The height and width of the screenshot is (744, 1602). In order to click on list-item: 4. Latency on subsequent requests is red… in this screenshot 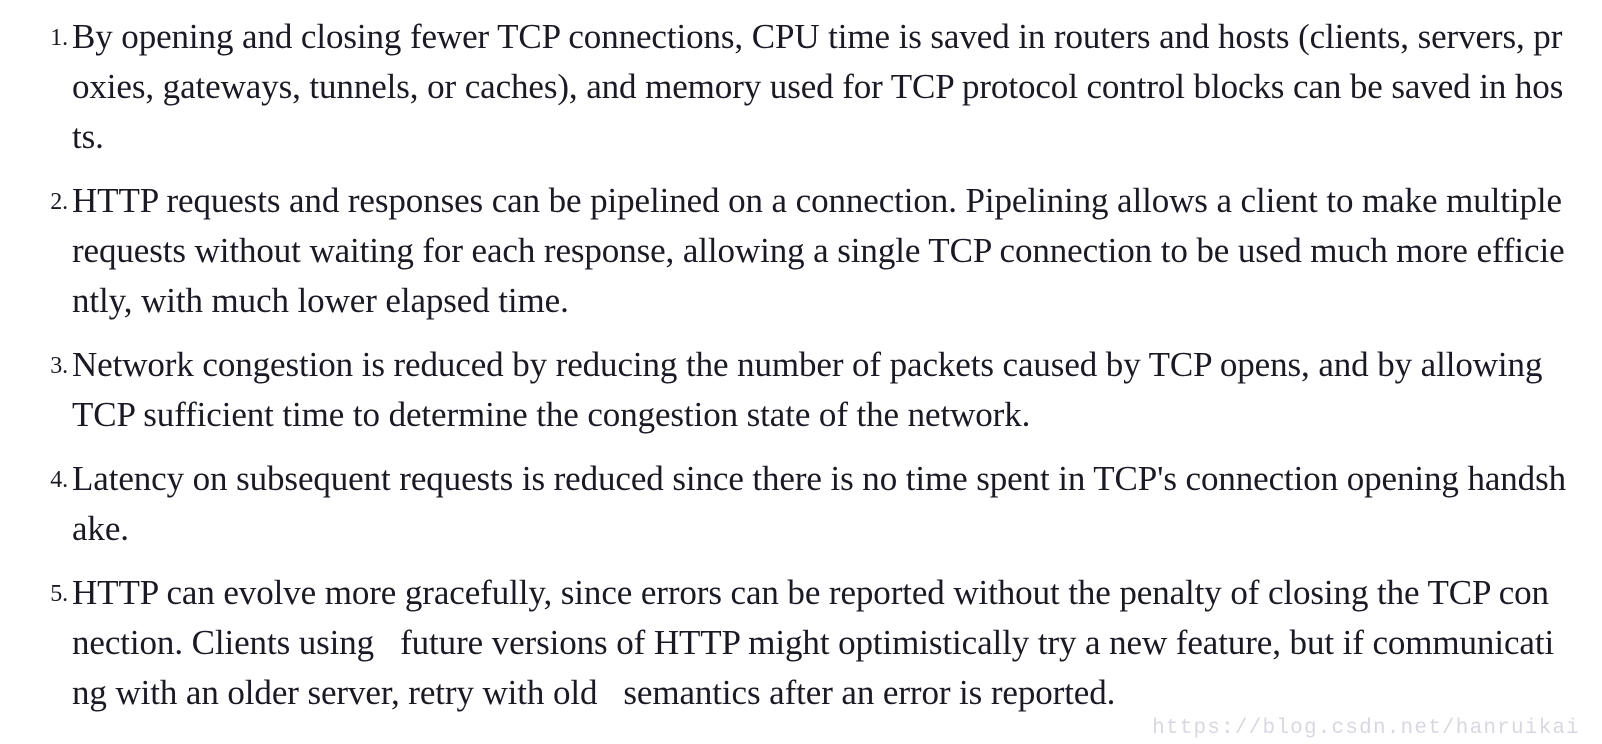, I will do `click(795, 504)`.